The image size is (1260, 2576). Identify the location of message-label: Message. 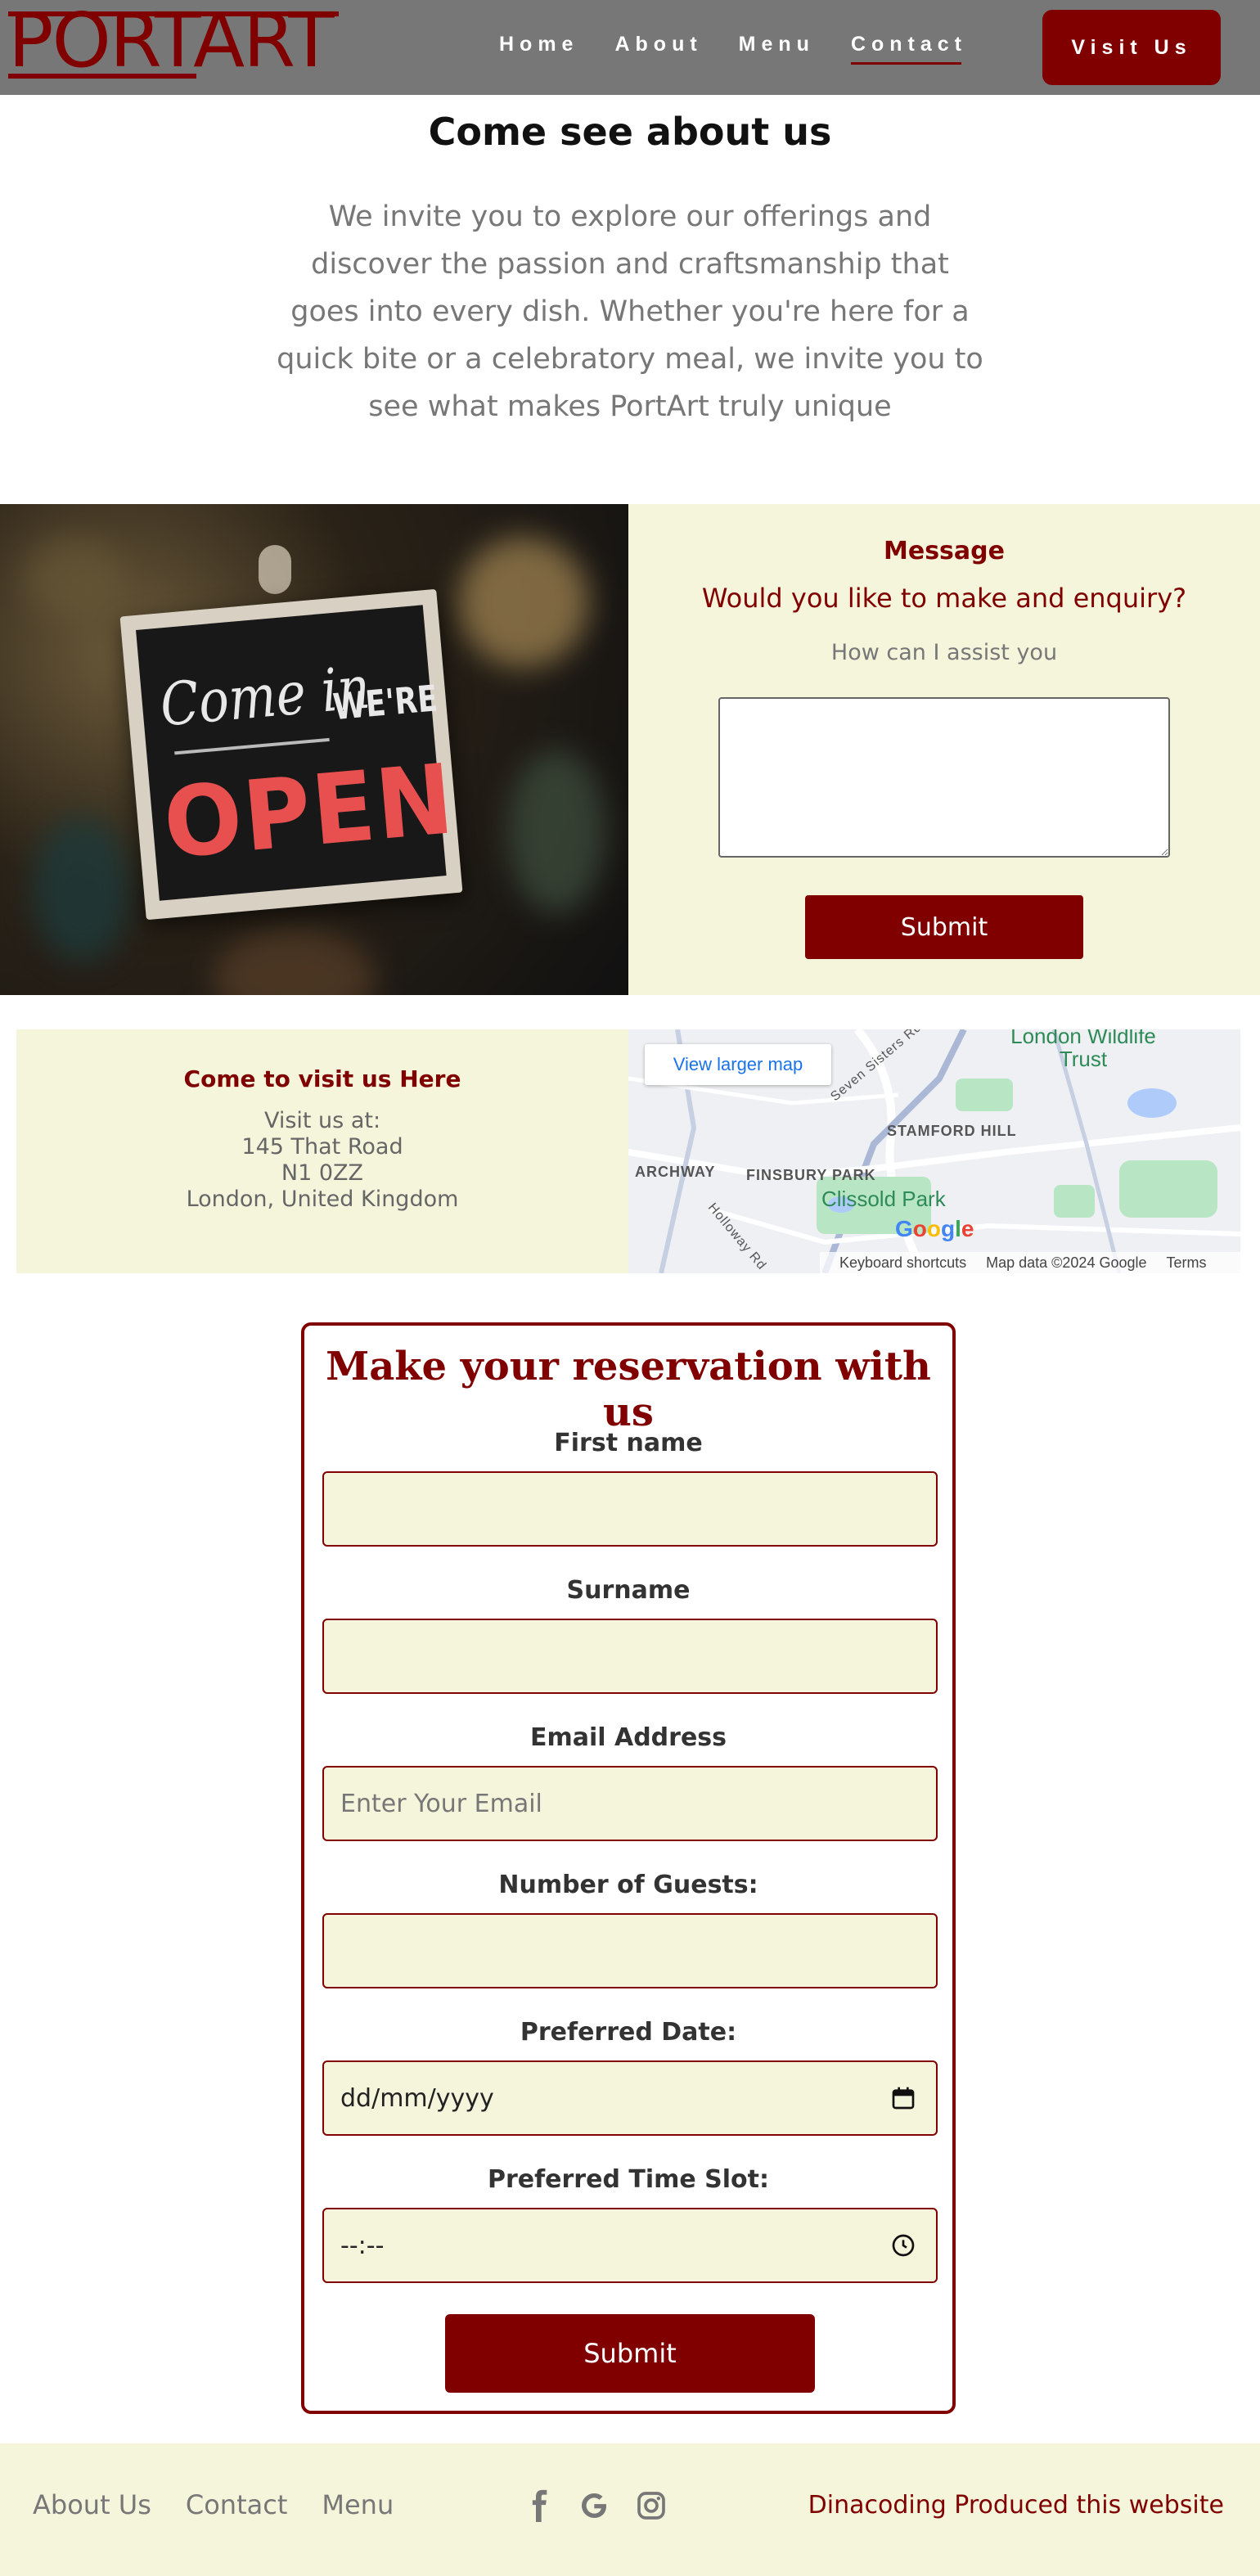
(945, 551).